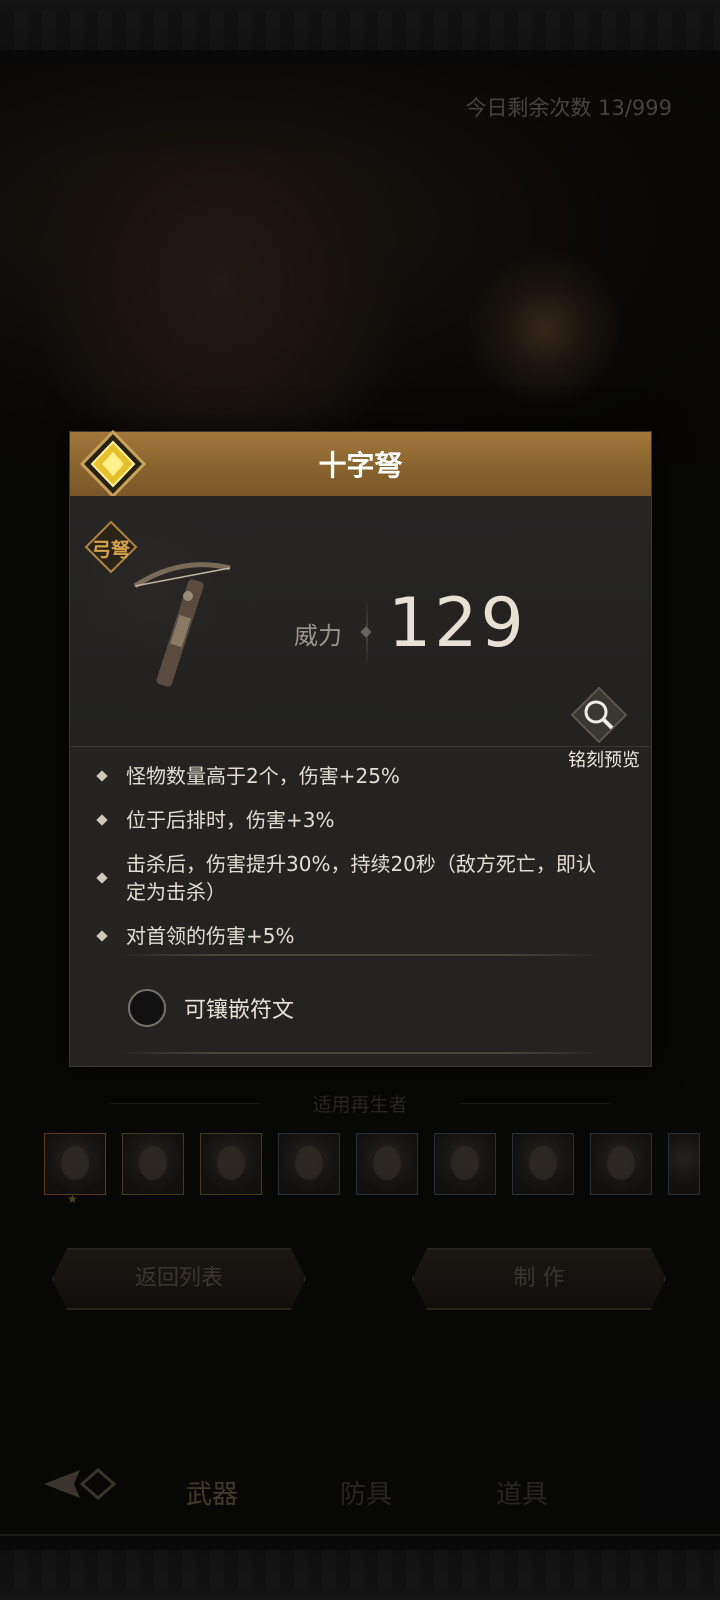 The width and height of the screenshot is (720, 1600). I want to click on separator-dot, so click(366, 632).